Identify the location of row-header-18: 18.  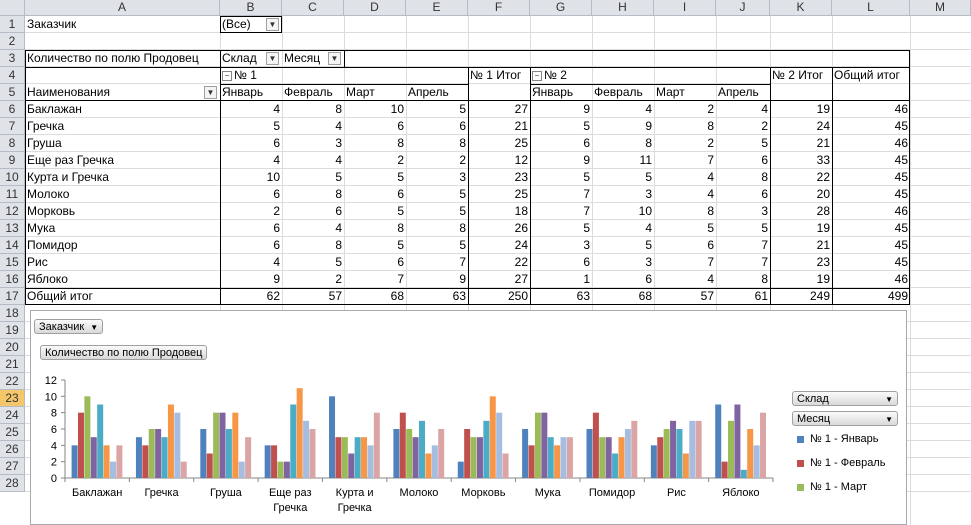
(12, 313).